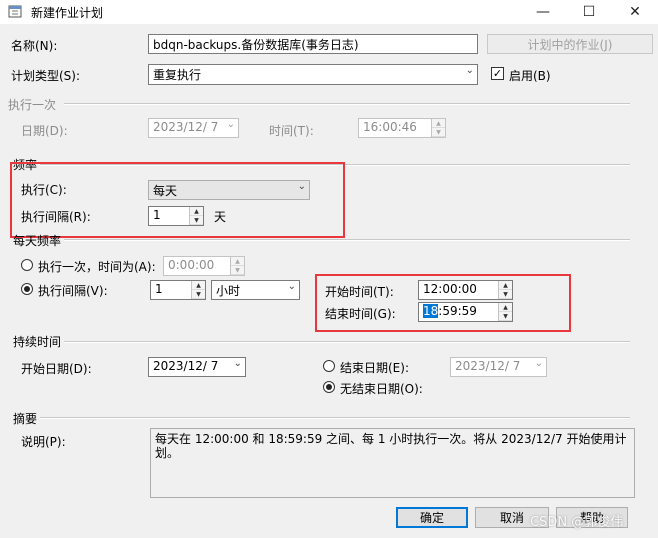 The width and height of the screenshot is (658, 538). What do you see at coordinates (313, 74) in the screenshot?
I see `schedule-type-select: 重复执行 ⌄` at bounding box center [313, 74].